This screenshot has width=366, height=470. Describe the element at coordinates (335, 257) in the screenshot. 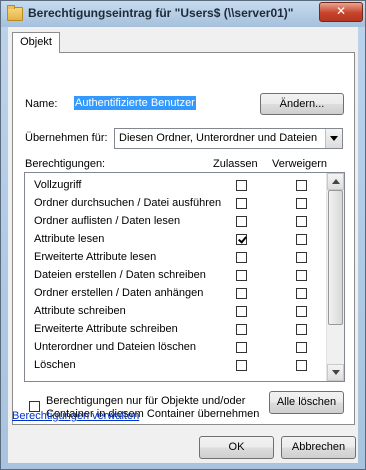

I see `scrollbar-thumb` at that location.